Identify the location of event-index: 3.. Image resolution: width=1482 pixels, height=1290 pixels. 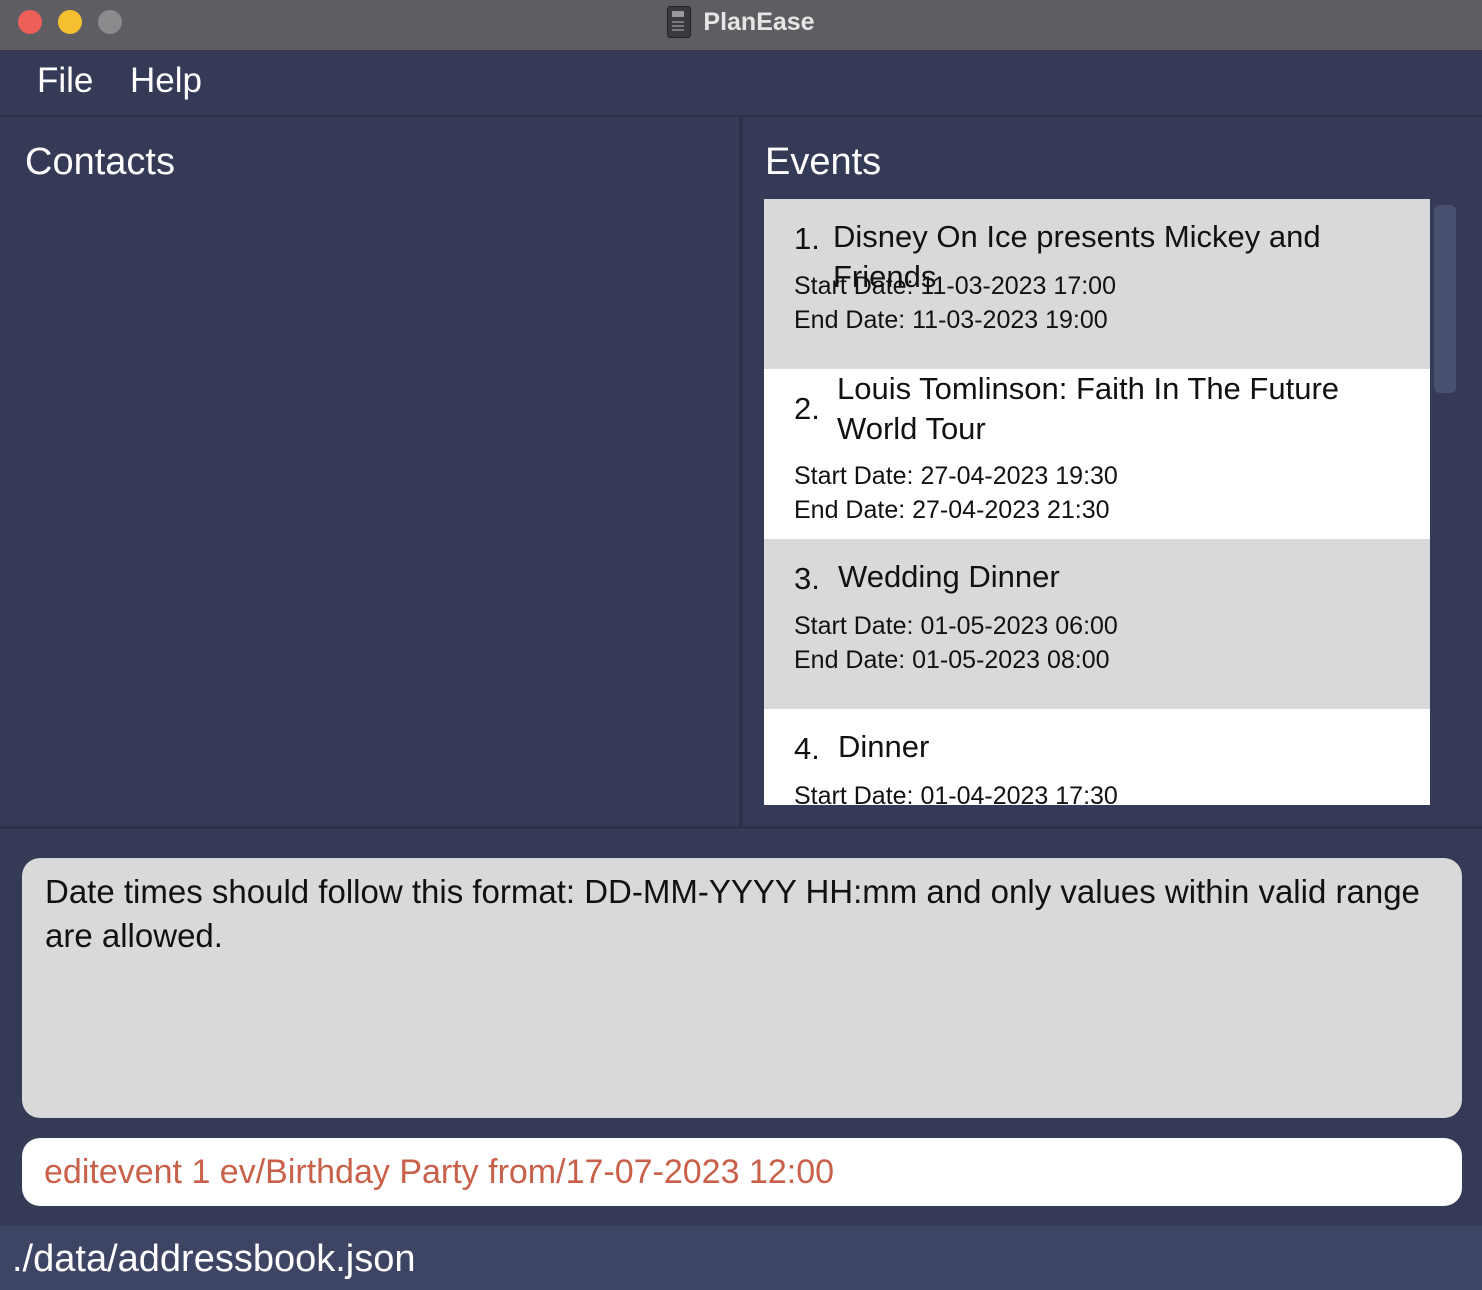
(807, 578).